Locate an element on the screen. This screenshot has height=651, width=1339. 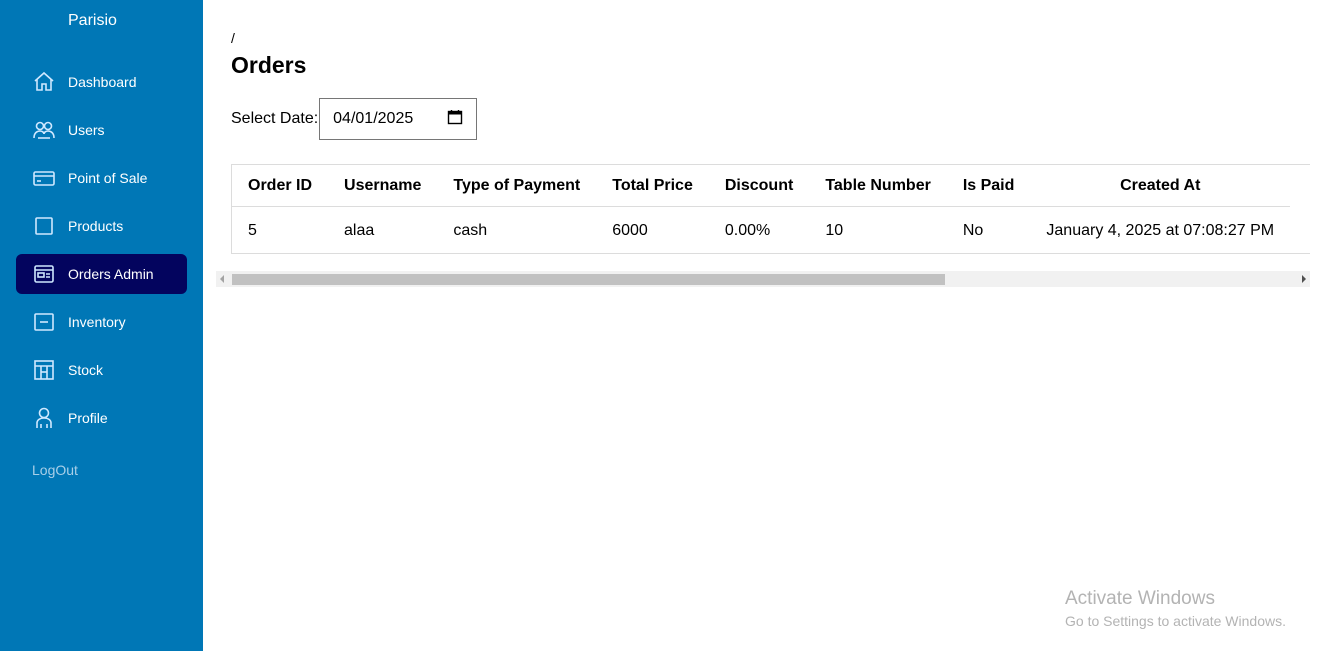
inventory-icon is located at coordinates (44, 322).